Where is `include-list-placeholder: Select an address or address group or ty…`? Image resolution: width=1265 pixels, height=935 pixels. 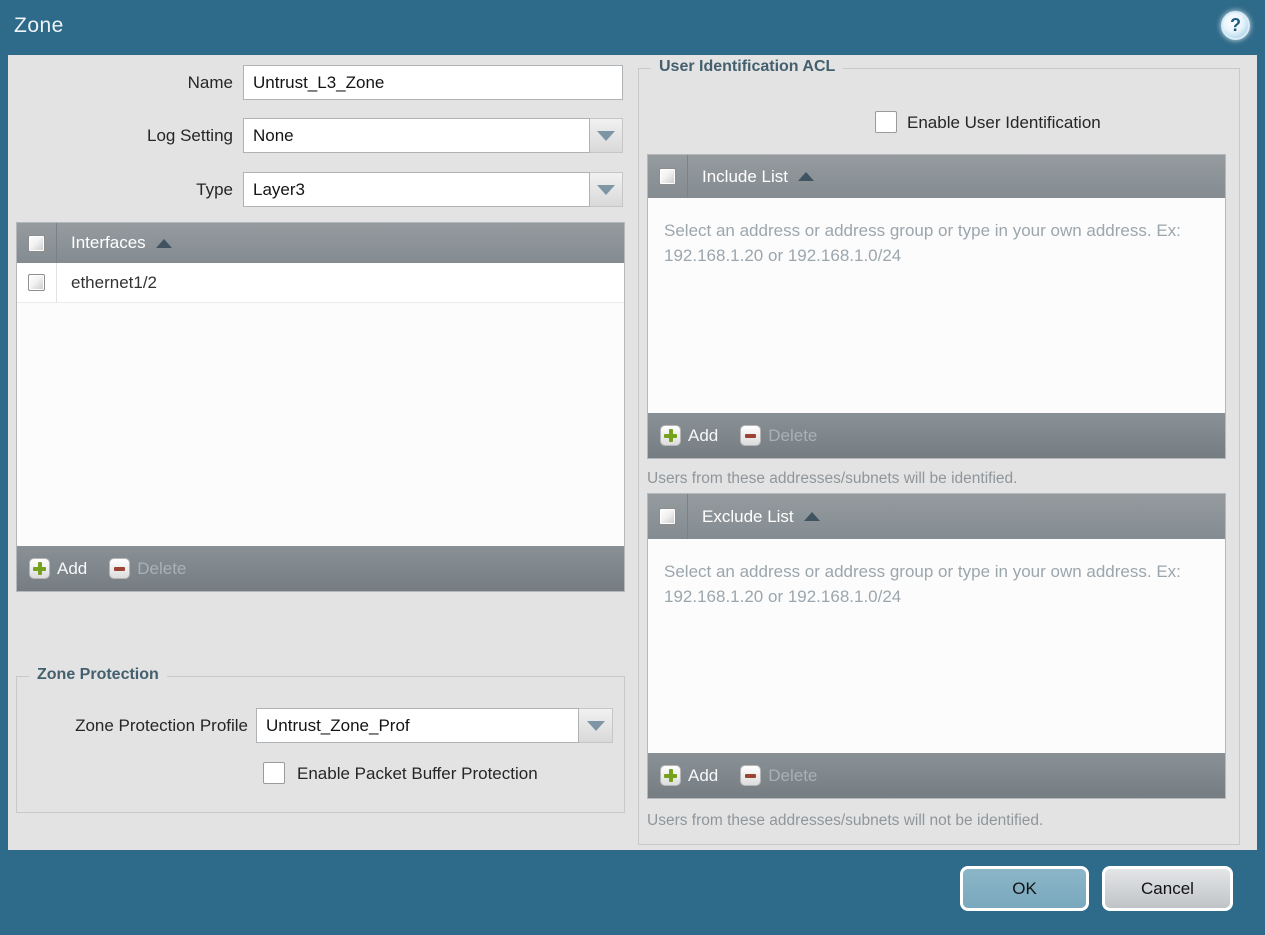 include-list-placeholder: Select an address or address group or ty… is located at coordinates (922, 243).